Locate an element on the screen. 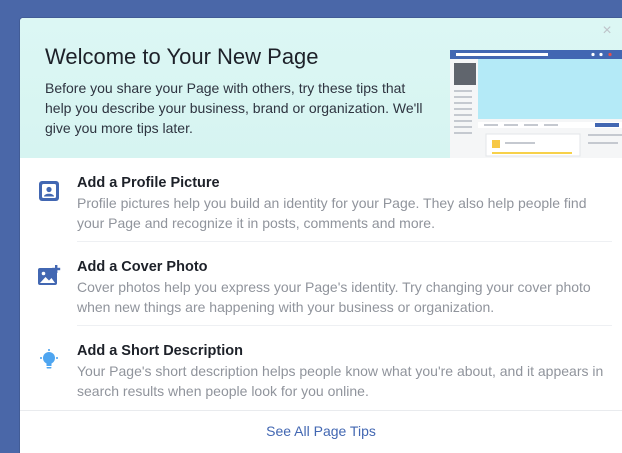  tip-title: Add a Profile Picture is located at coordinates (148, 183).